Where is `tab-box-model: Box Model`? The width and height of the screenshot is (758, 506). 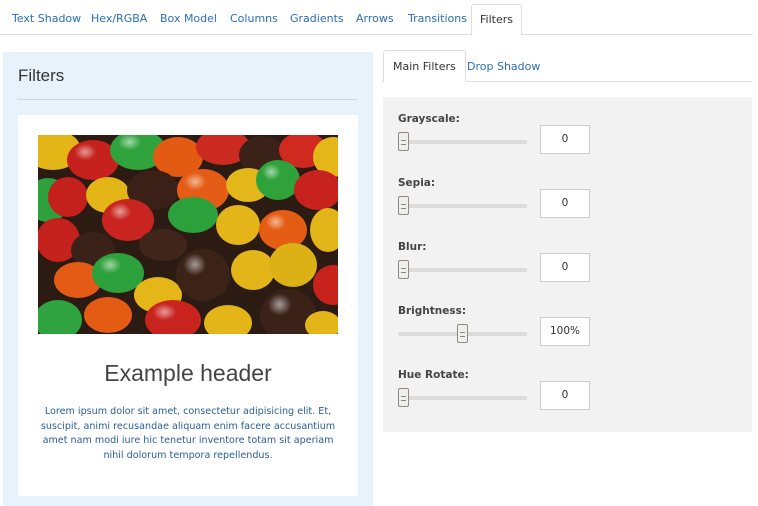 tab-box-model: Box Model is located at coordinates (188, 18).